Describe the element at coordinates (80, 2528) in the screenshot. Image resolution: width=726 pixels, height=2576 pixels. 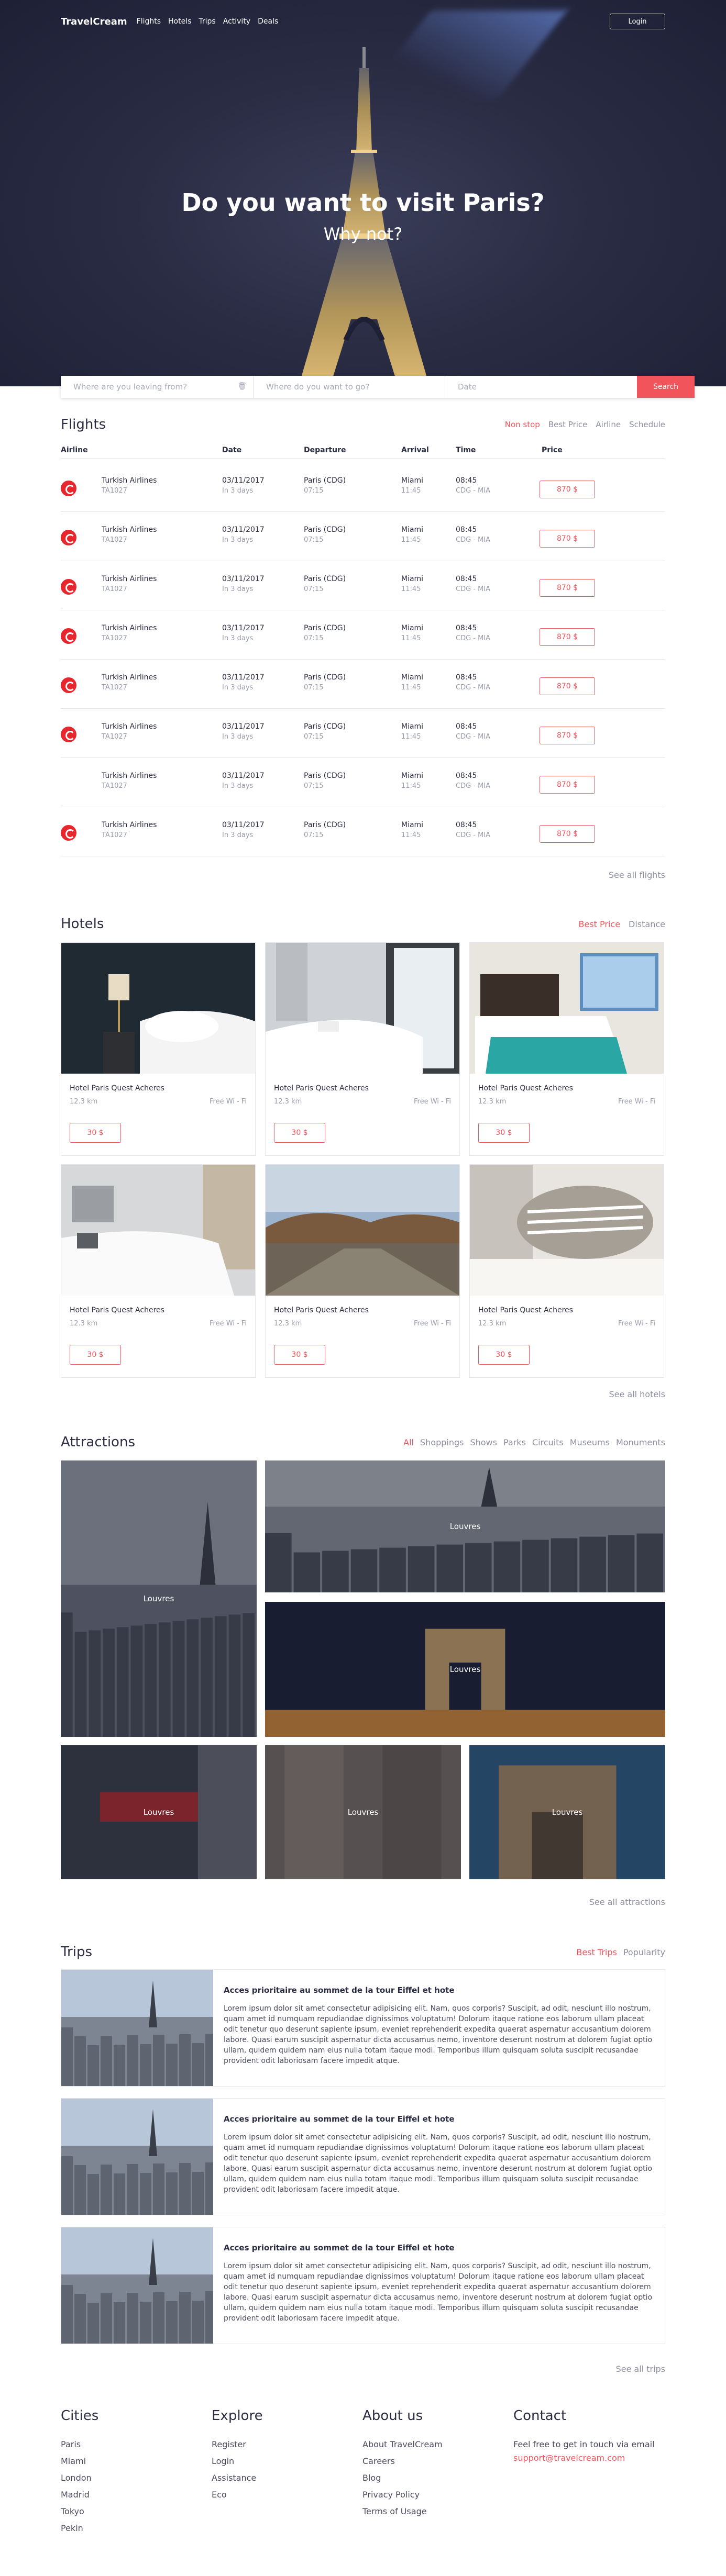
I see `footer-link: Pekin` at that location.